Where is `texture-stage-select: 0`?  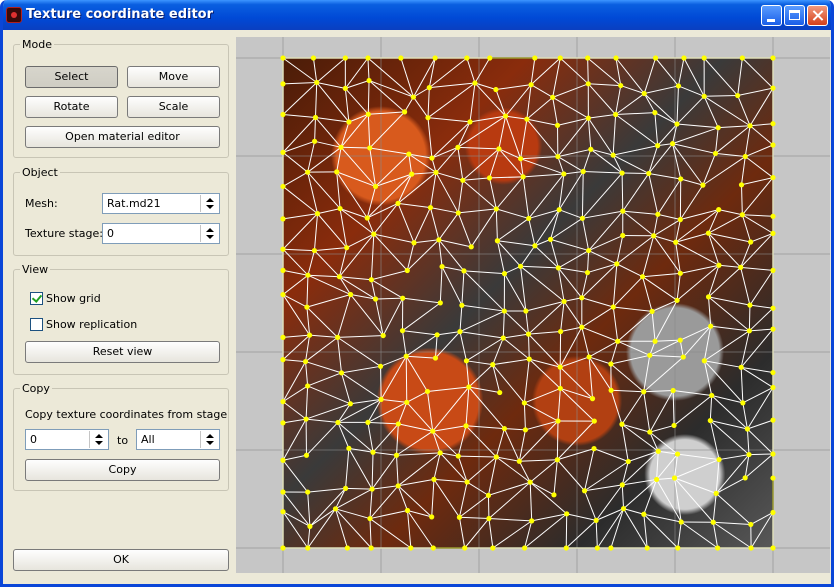 texture-stage-select: 0 is located at coordinates (161, 233).